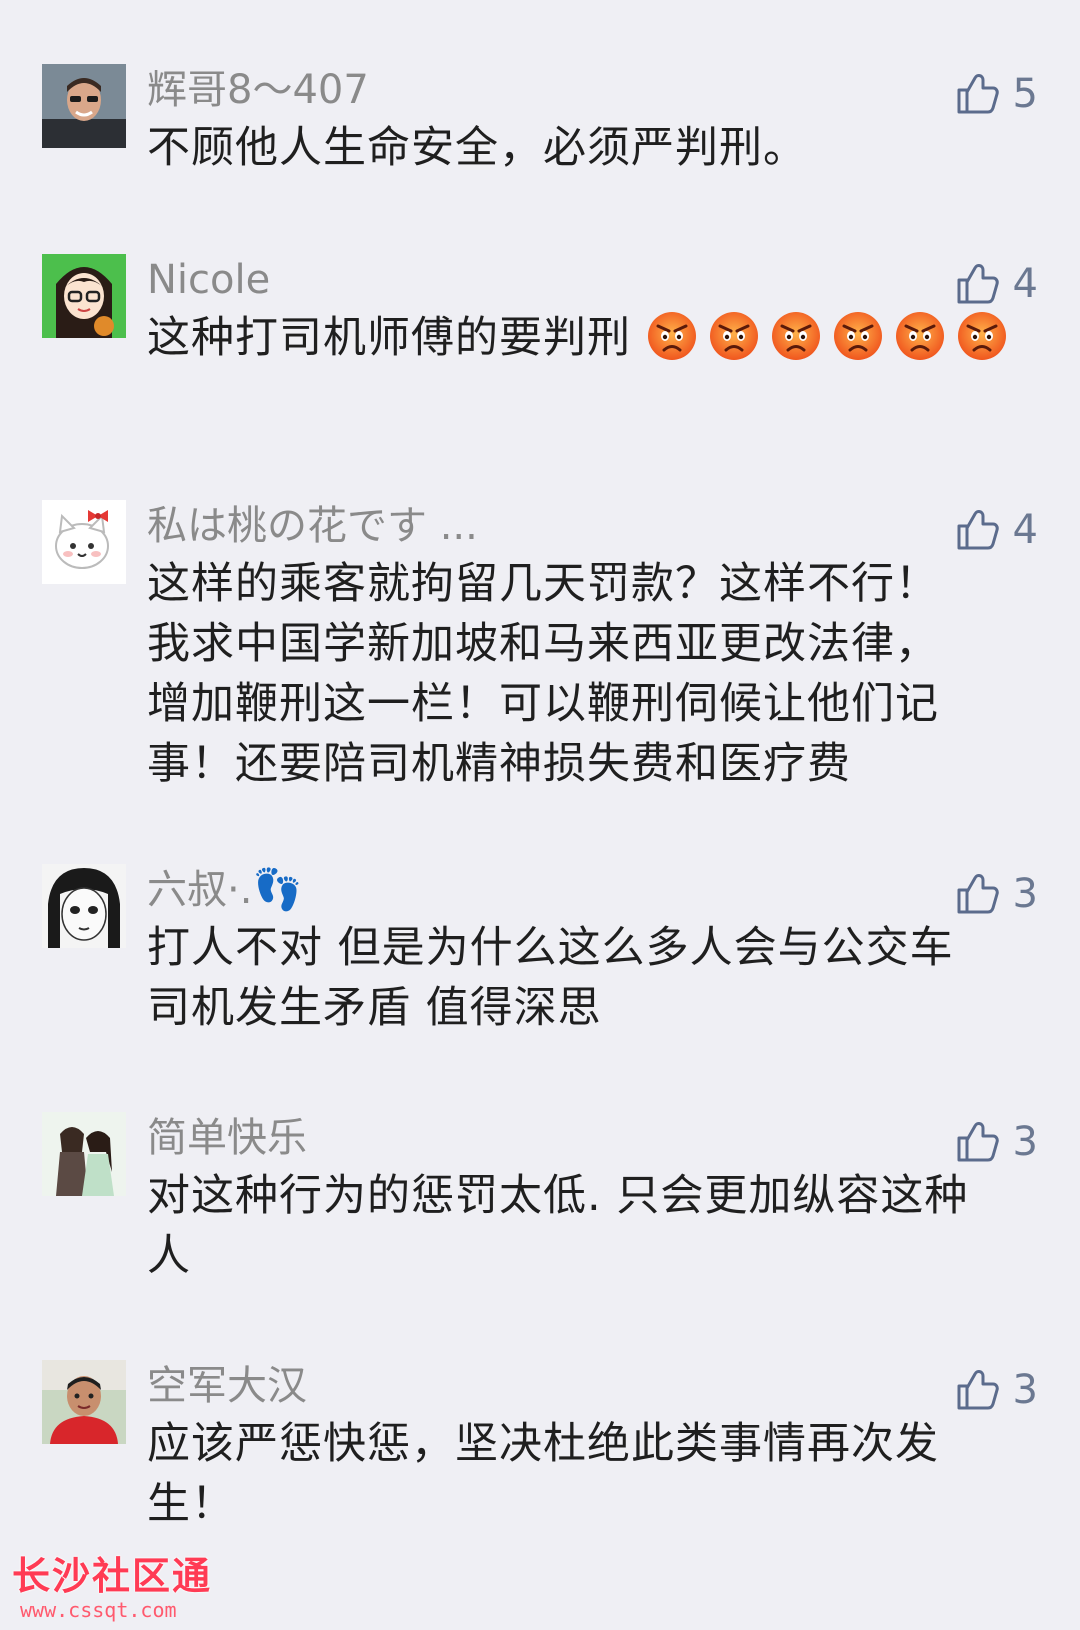 The width and height of the screenshot is (1080, 1630). Describe the element at coordinates (98, 1610) in the screenshot. I see `watermark-url: www.cssqt.com` at that location.